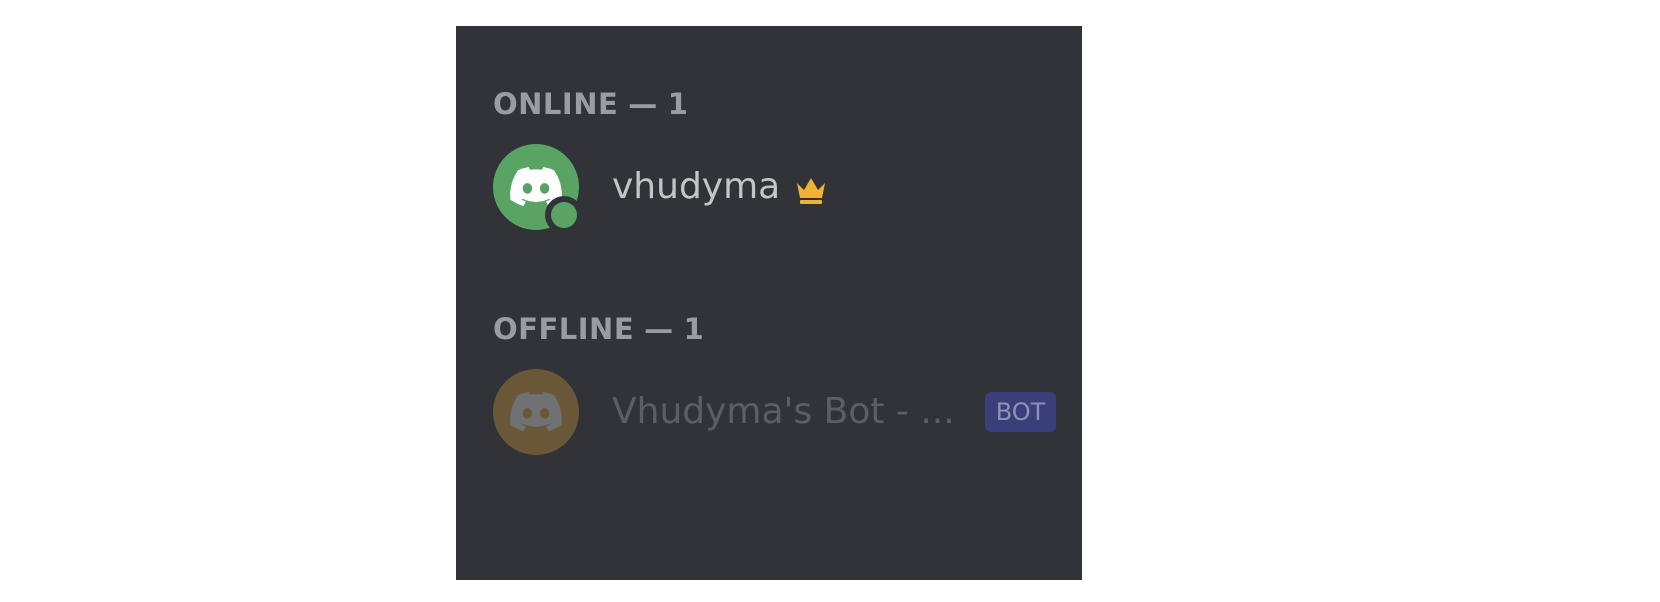 The width and height of the screenshot is (1660, 602). I want to click on online-status-dot, so click(564, 215).